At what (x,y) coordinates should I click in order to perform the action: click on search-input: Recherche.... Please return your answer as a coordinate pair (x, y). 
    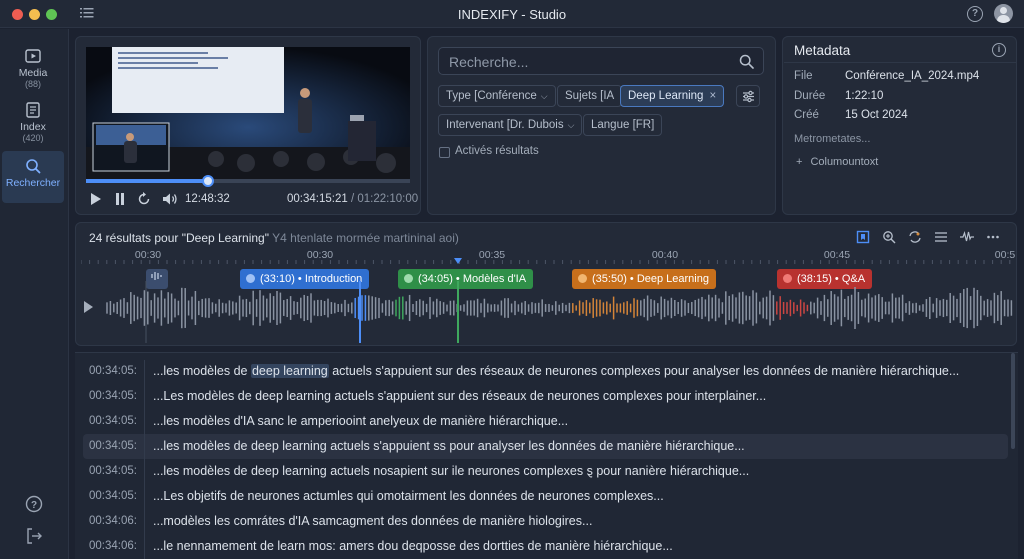
    Looking at the image, I should click on (601, 61).